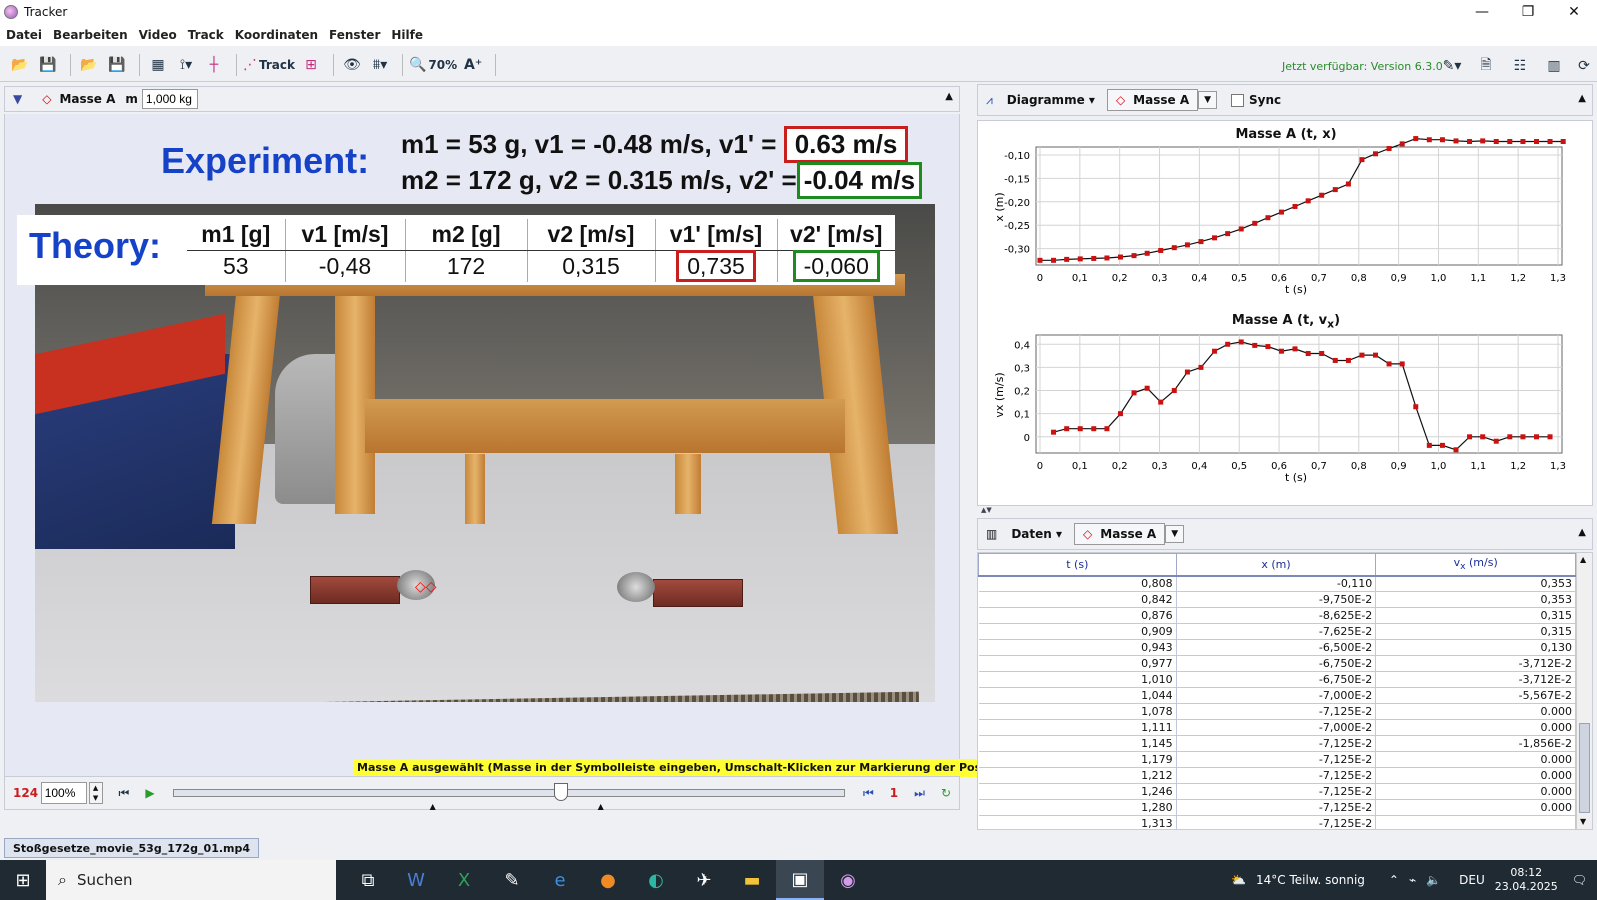  What do you see at coordinates (1475, 695) in the screenshot?
I see `table-cell: -5,567E-2` at bounding box center [1475, 695].